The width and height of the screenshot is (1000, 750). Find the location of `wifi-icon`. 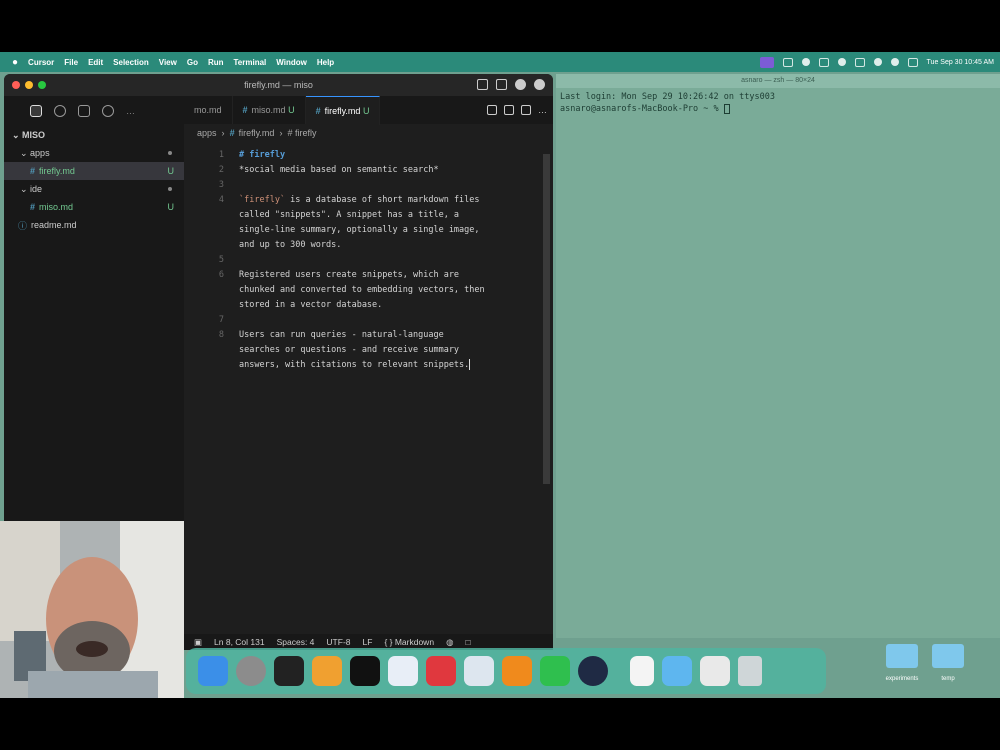

wifi-icon is located at coordinates (877, 62).